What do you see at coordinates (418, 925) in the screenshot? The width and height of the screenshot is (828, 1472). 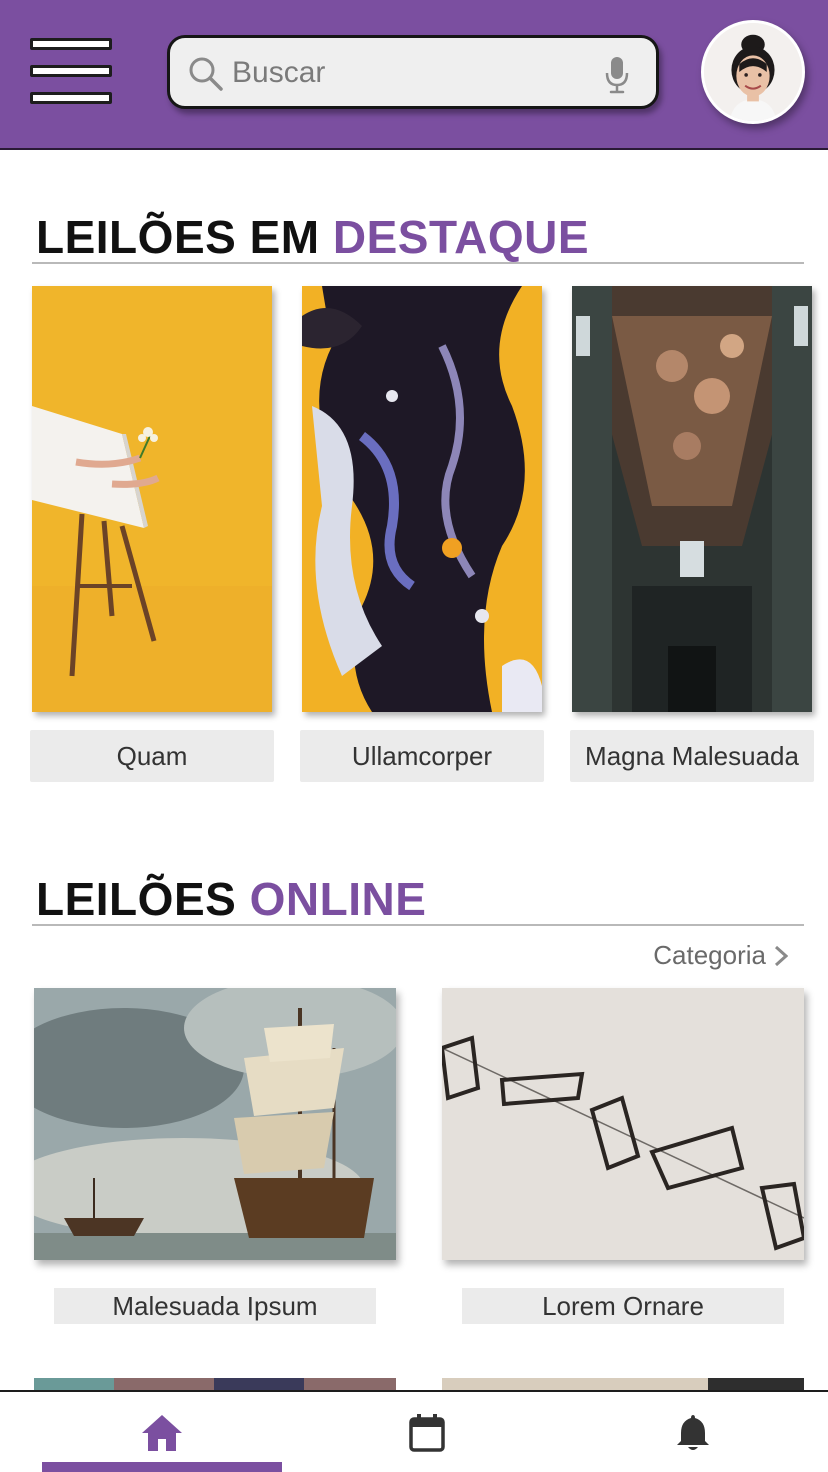 I see `online-divider` at bounding box center [418, 925].